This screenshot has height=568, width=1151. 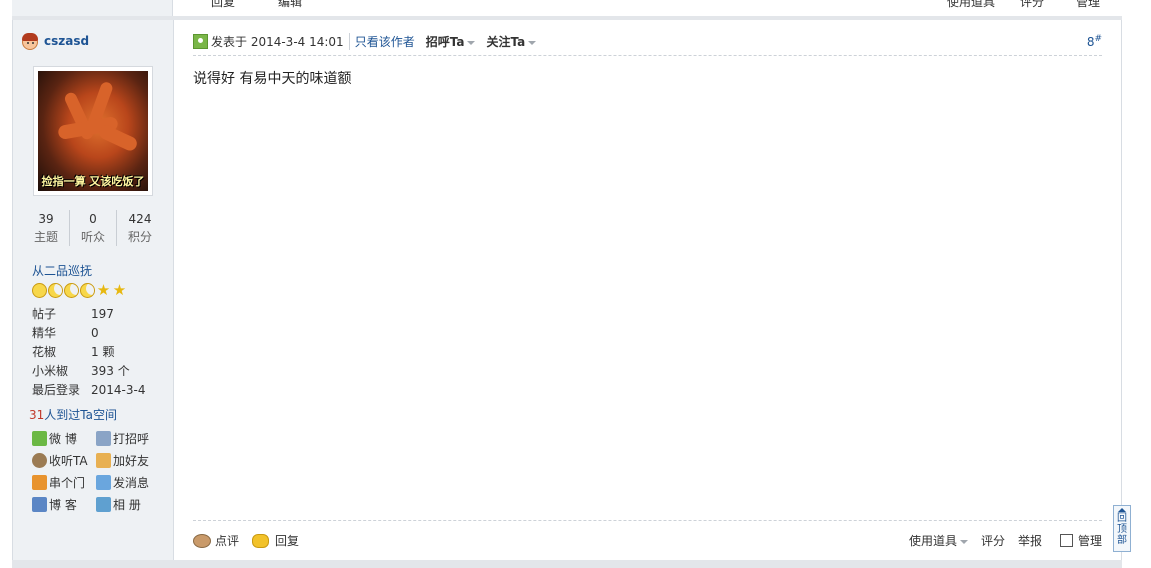 What do you see at coordinates (39, 438) in the screenshot?
I see `weibo-icon` at bounding box center [39, 438].